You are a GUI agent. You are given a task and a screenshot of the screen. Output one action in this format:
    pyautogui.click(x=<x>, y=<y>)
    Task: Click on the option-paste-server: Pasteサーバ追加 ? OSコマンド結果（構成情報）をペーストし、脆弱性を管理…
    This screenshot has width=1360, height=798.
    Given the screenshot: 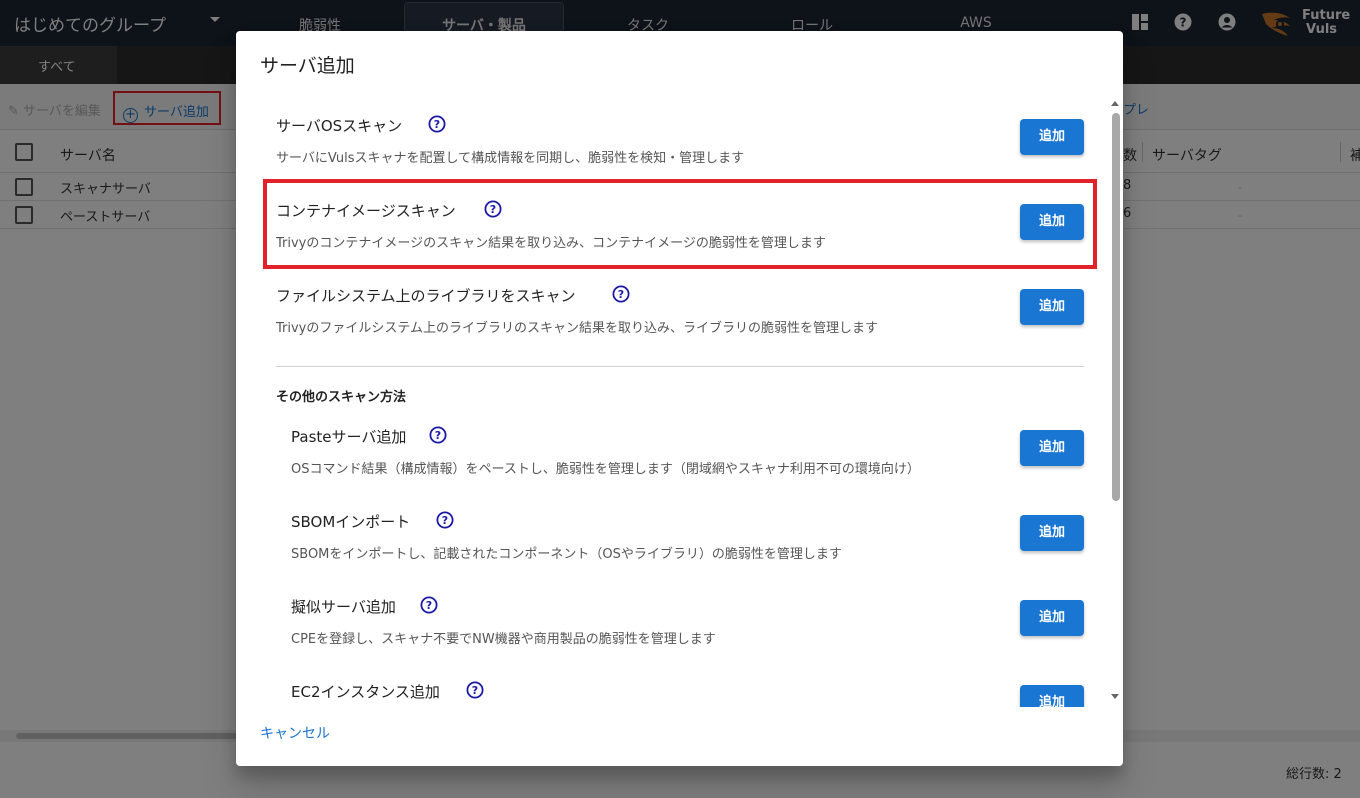 What is the action you would take?
    pyautogui.click(x=679, y=450)
    